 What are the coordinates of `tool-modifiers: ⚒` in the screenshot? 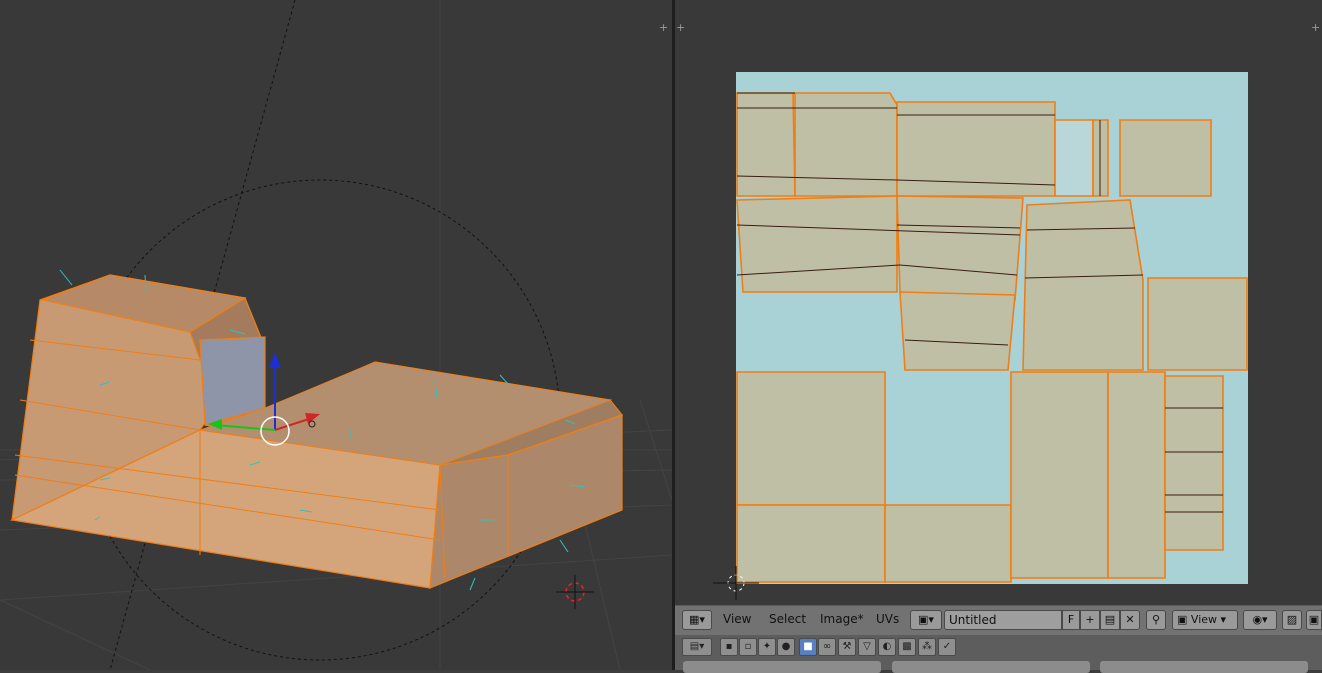 It's located at (847, 647).